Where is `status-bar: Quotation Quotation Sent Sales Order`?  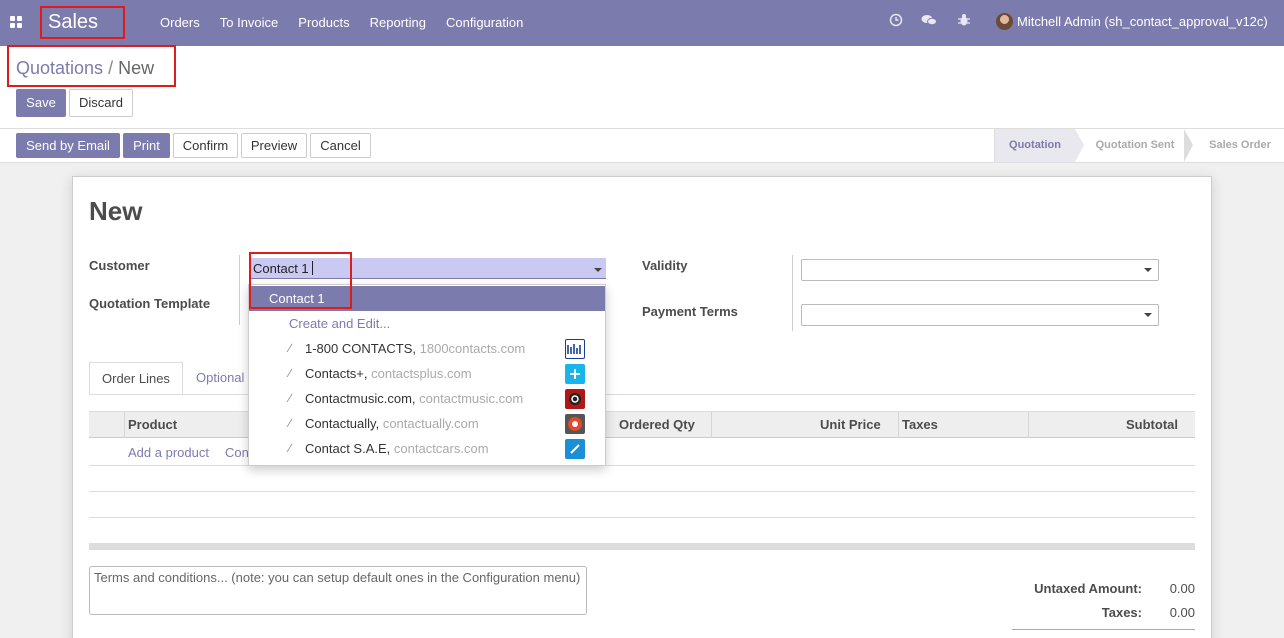
status-bar: Quotation Quotation Sent Sales Order is located at coordinates (1139, 145).